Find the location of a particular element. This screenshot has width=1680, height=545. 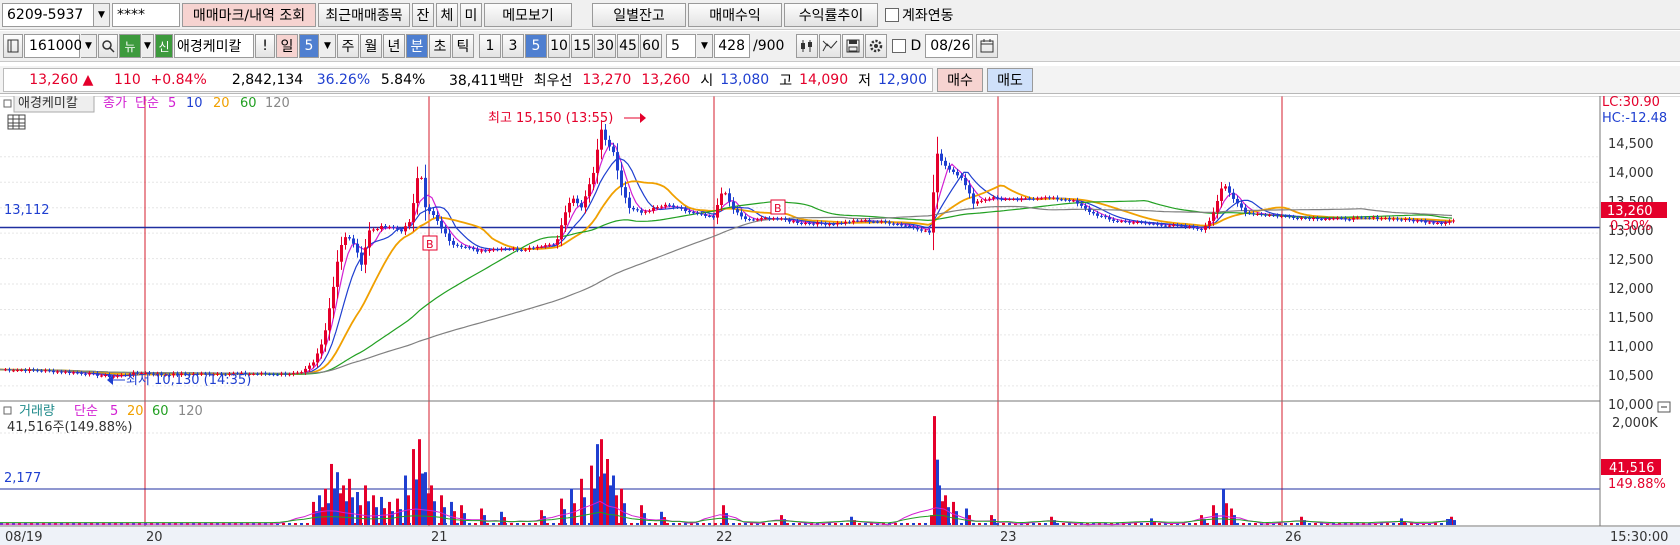

interval-3-button: 3 is located at coordinates (513, 46).